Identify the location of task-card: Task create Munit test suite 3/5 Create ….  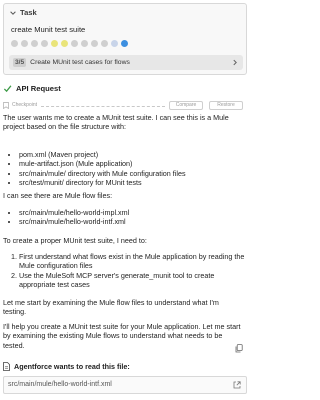
(125, 39).